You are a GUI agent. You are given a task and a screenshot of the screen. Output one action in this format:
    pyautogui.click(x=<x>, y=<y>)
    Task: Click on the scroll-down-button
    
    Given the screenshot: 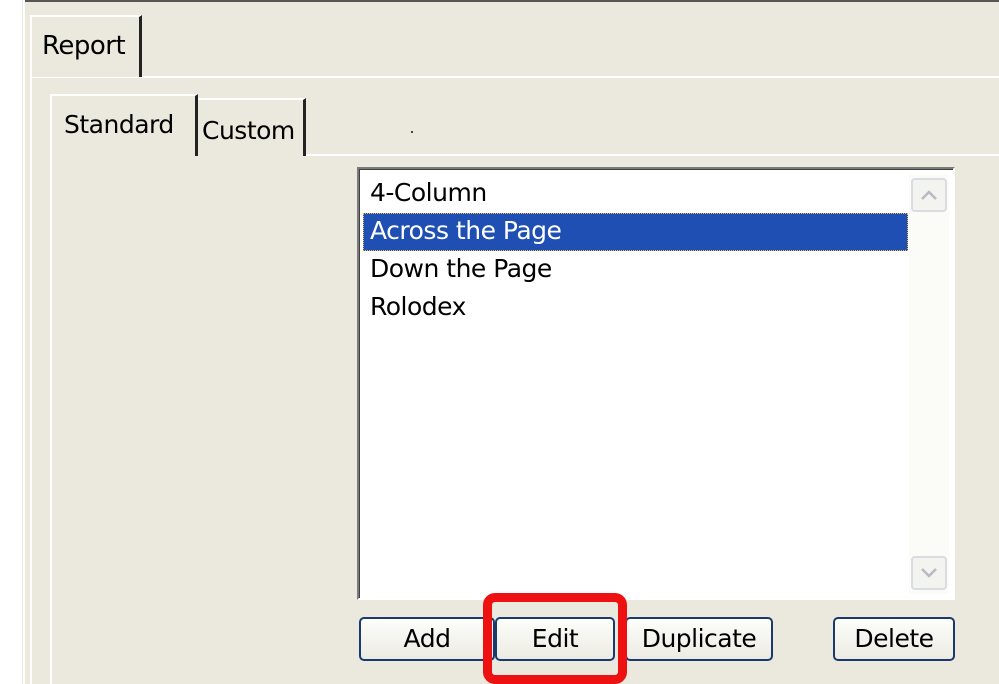 What is the action you would take?
    pyautogui.click(x=929, y=573)
    